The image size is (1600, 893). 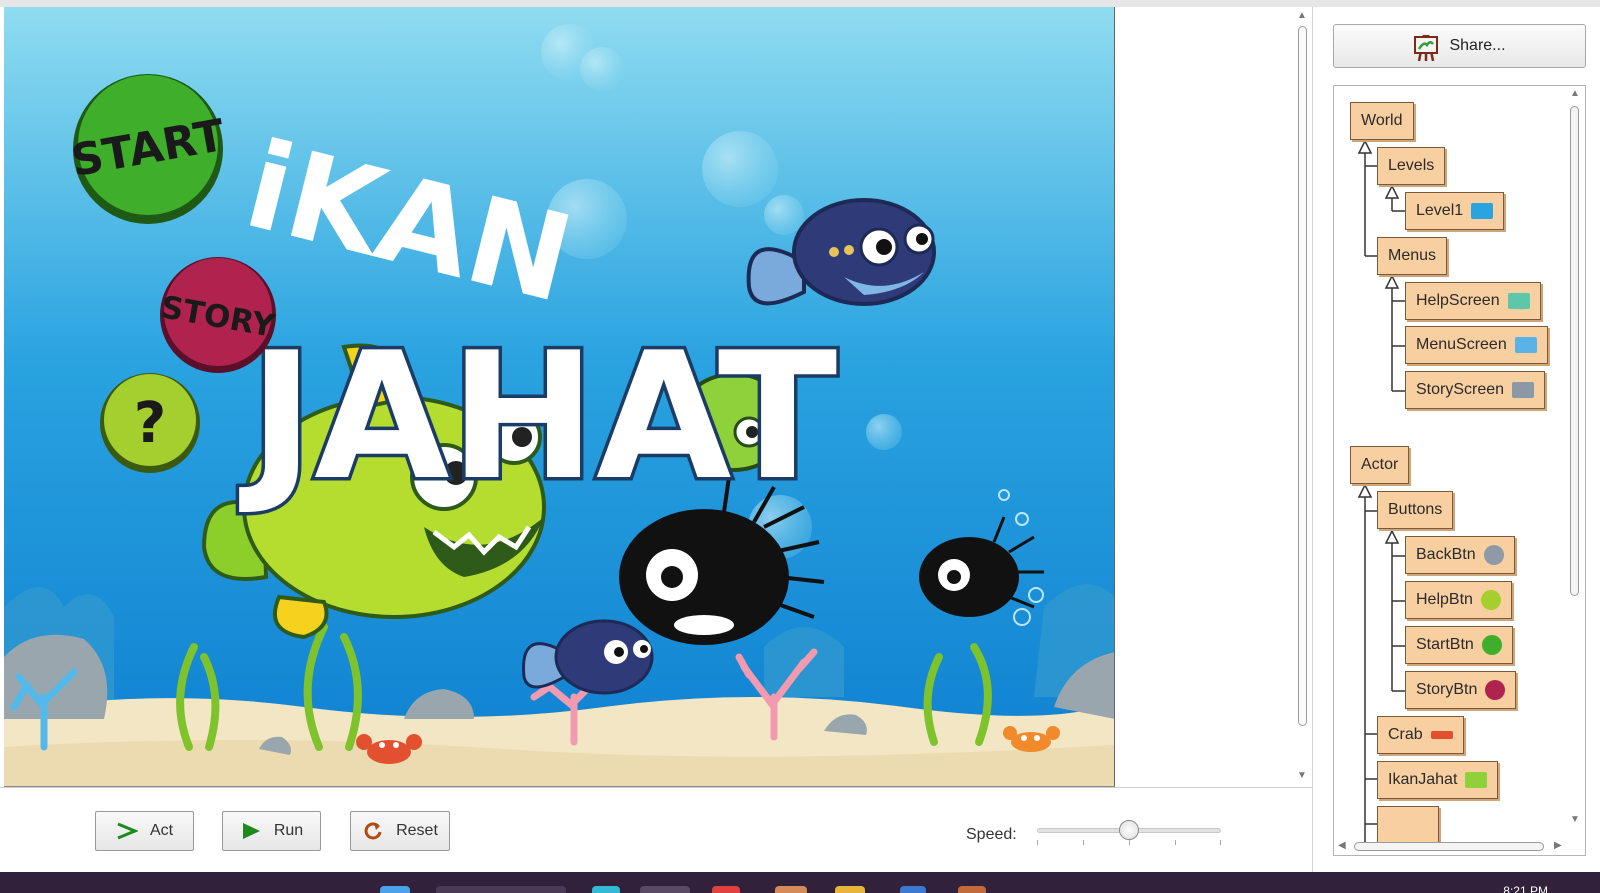 What do you see at coordinates (1523, 390) in the screenshot?
I see `storyscreen-thumbnail-icon` at bounding box center [1523, 390].